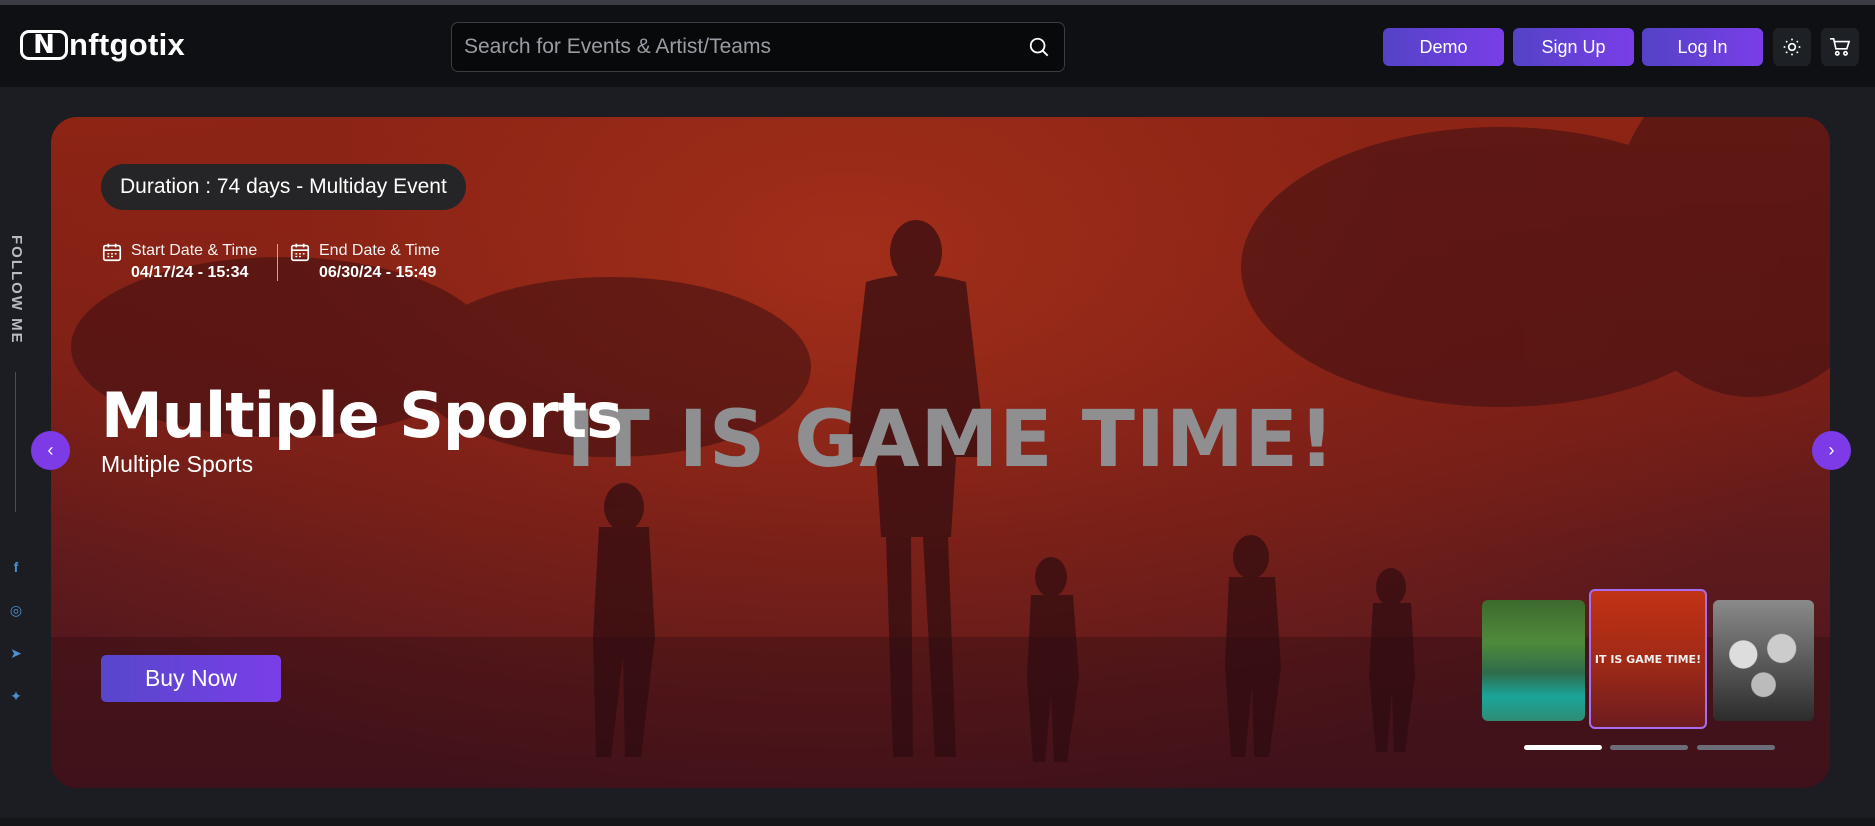  I want to click on next-slide-button: ›, so click(1831, 450).